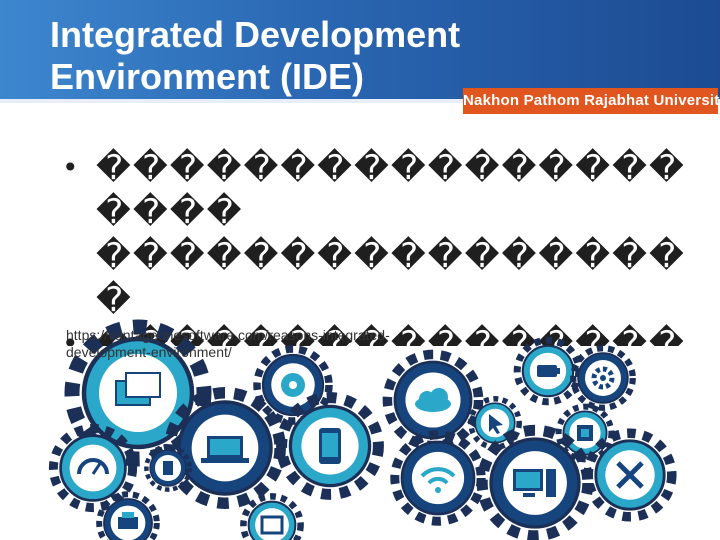 This screenshot has width=720, height=540. I want to click on gear-speedometer, so click(92, 467).